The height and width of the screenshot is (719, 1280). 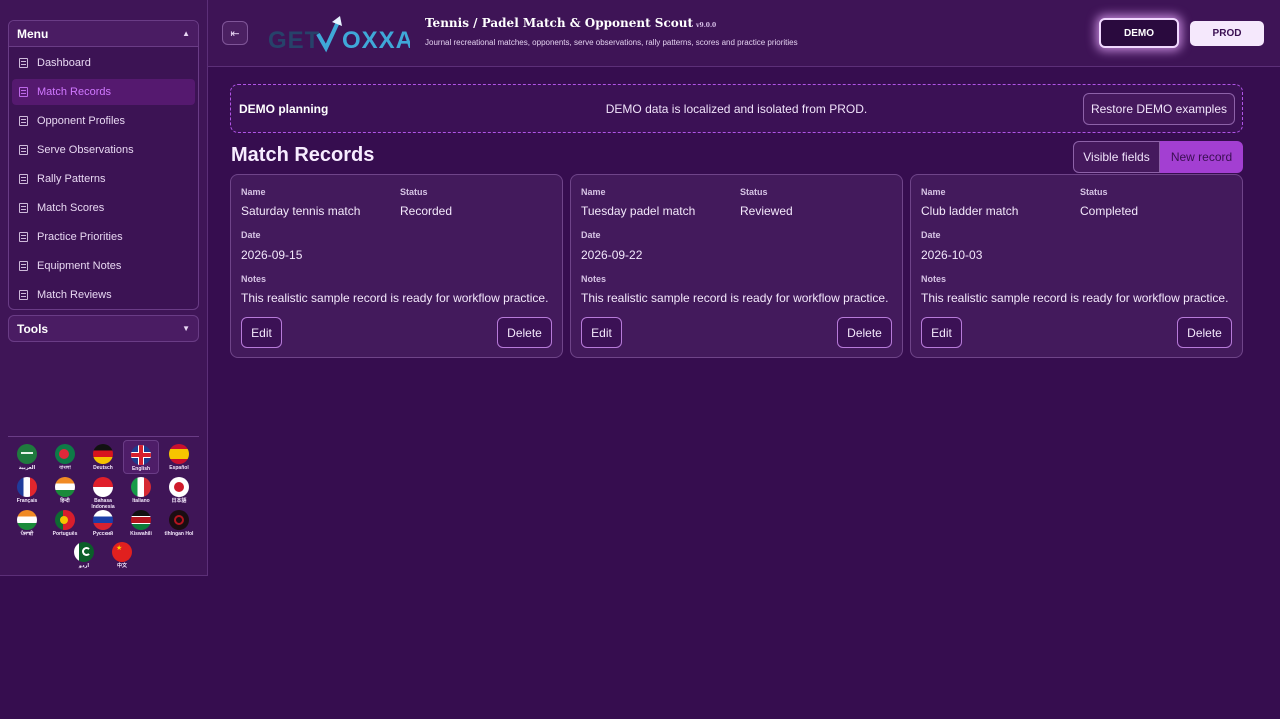 What do you see at coordinates (970, 211) in the screenshot?
I see `record-name: Club ladder match` at bounding box center [970, 211].